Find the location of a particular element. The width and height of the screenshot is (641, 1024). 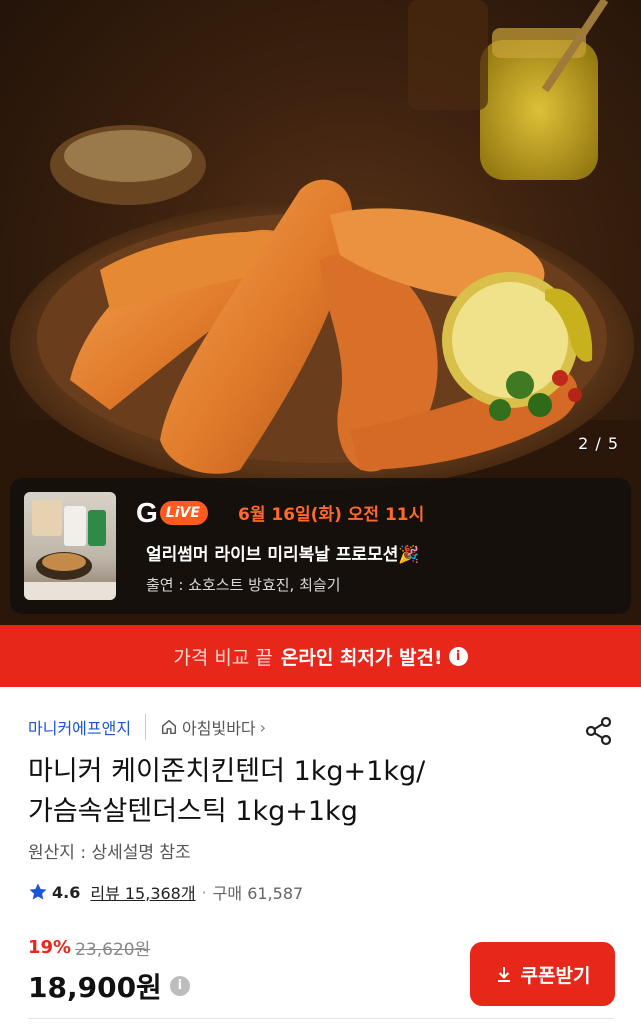

product-title-line-1: 마니커 케이준치킨텐더 1kg+1kg/ is located at coordinates (227, 771).